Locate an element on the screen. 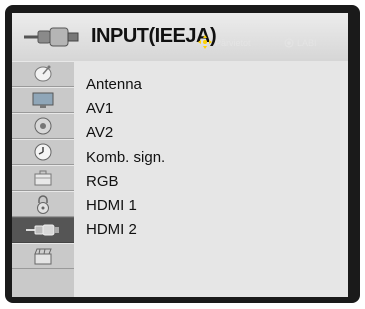 The image size is (365, 309). lock-icon is located at coordinates (43, 204).